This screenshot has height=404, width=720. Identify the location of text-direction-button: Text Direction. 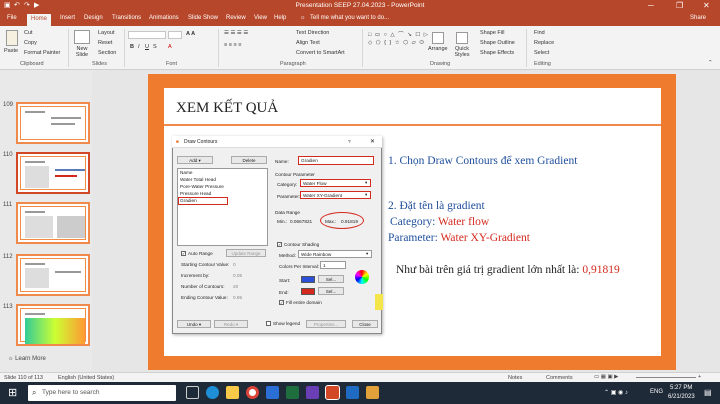
(312, 33).